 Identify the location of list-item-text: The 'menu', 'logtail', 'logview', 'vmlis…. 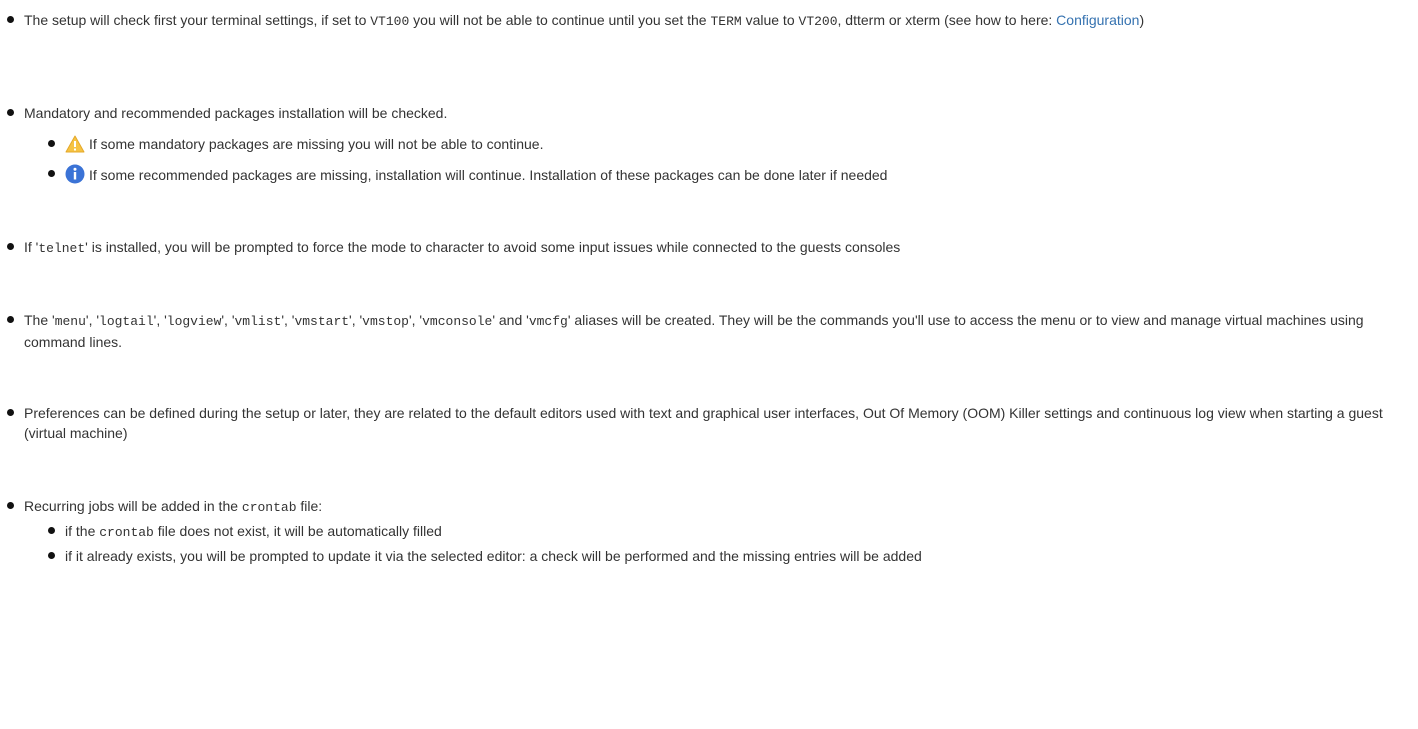
(694, 331).